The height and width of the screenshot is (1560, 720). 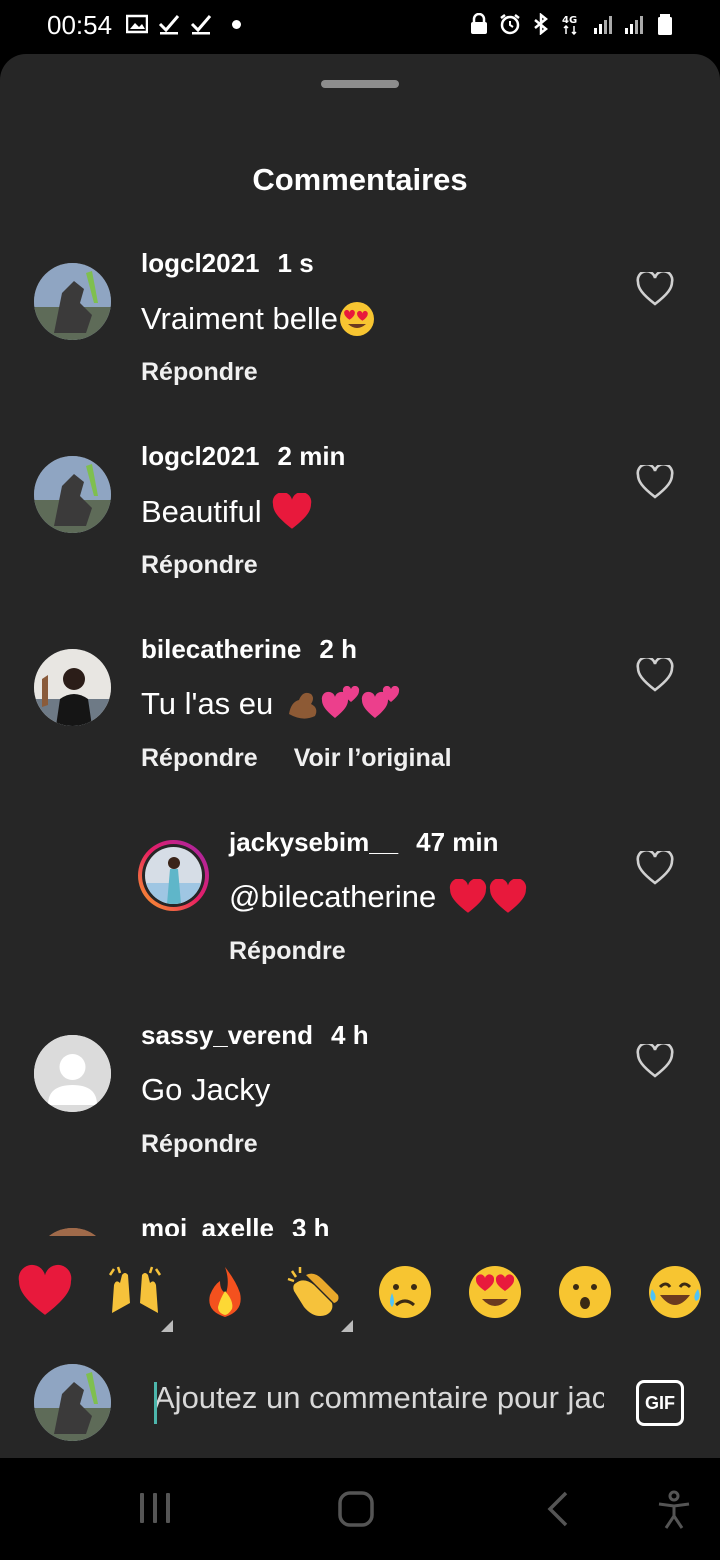 I want to click on status-notification-icons, so click(x=183, y=24).